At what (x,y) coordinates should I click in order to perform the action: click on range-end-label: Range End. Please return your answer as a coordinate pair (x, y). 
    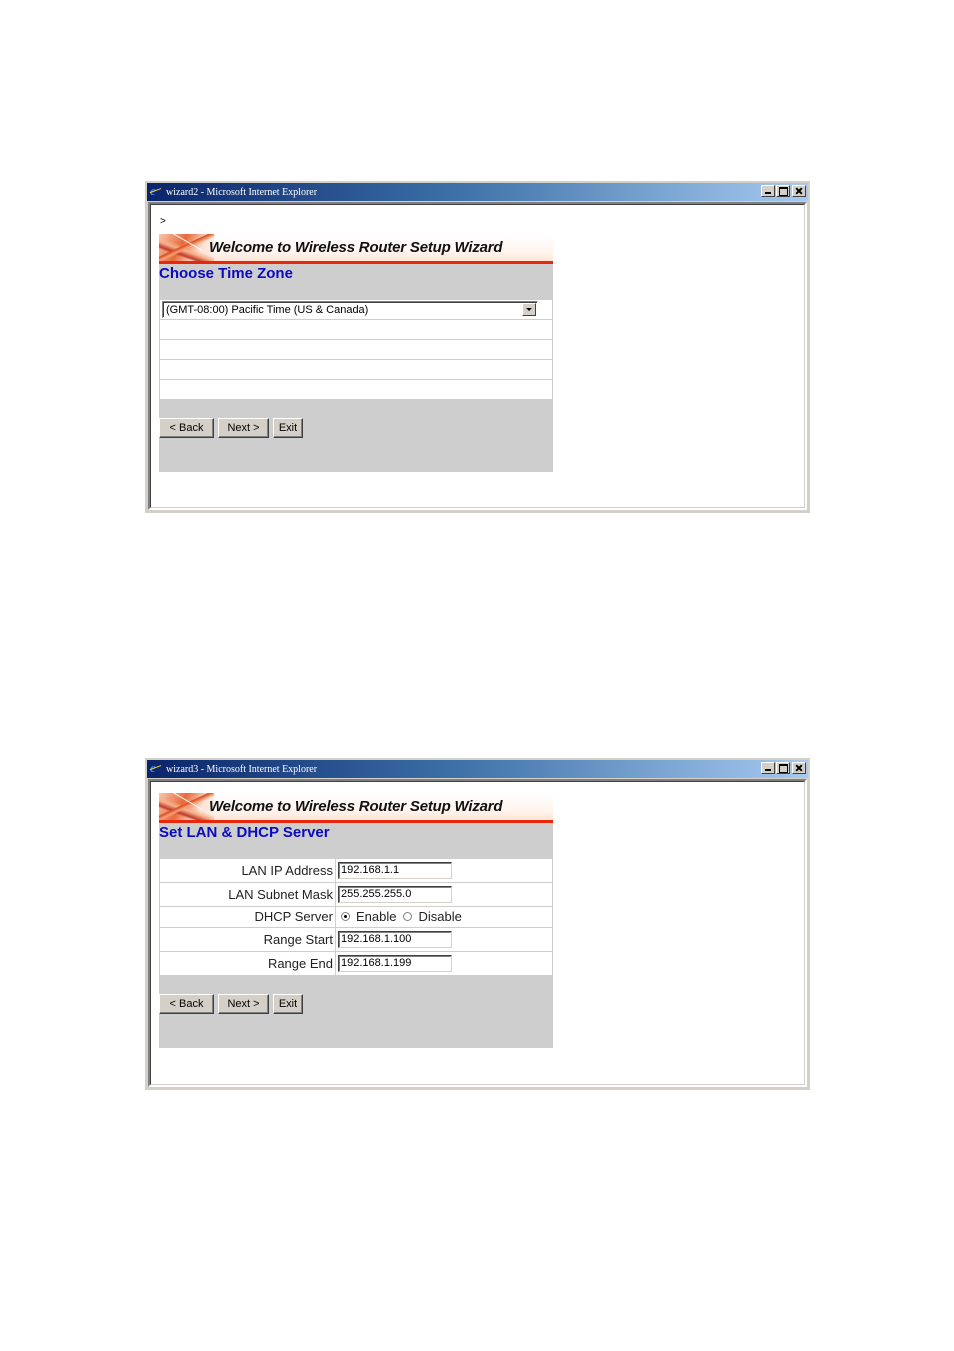
    Looking at the image, I should click on (248, 963).